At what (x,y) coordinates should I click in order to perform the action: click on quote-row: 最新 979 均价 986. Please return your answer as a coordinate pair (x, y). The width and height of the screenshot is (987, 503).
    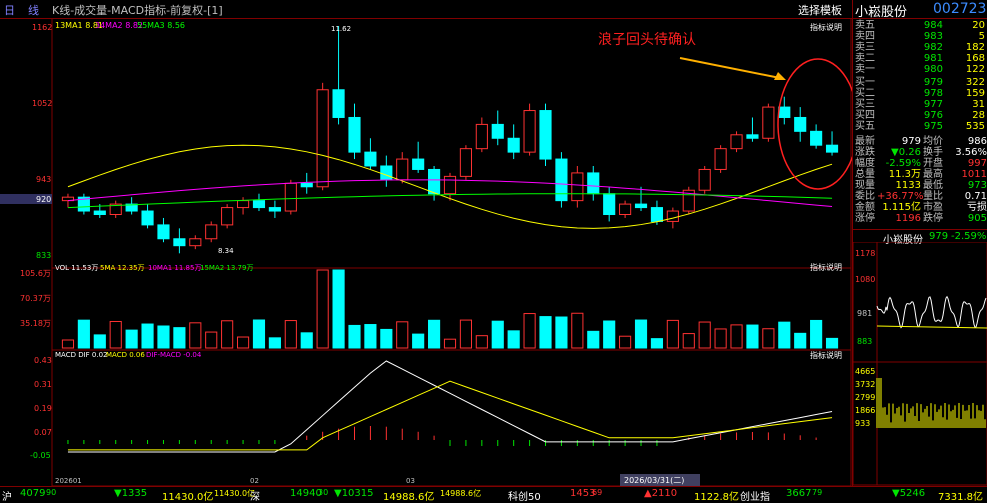
    Looking at the image, I should click on (920, 141).